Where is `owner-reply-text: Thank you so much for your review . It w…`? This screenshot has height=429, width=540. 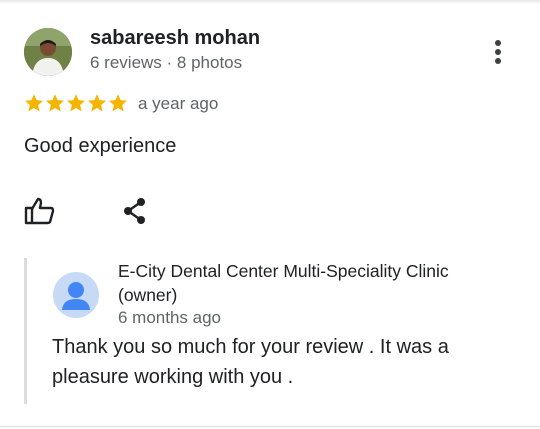 owner-reply-text: Thank you so much for your review . It w… is located at coordinates (250, 362).